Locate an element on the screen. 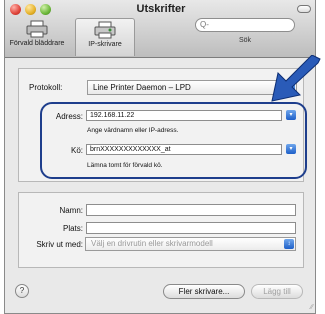 The height and width of the screenshot is (314, 325). ip-printer-label: IP-skrivare is located at coordinates (105, 44).